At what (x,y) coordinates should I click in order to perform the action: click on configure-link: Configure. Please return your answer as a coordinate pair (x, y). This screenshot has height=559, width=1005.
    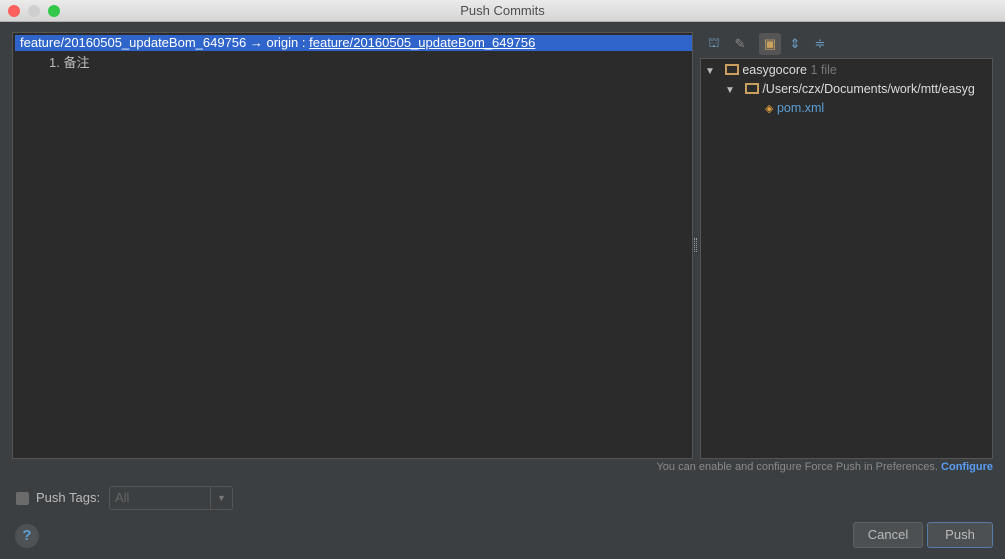
    Looking at the image, I should click on (967, 467).